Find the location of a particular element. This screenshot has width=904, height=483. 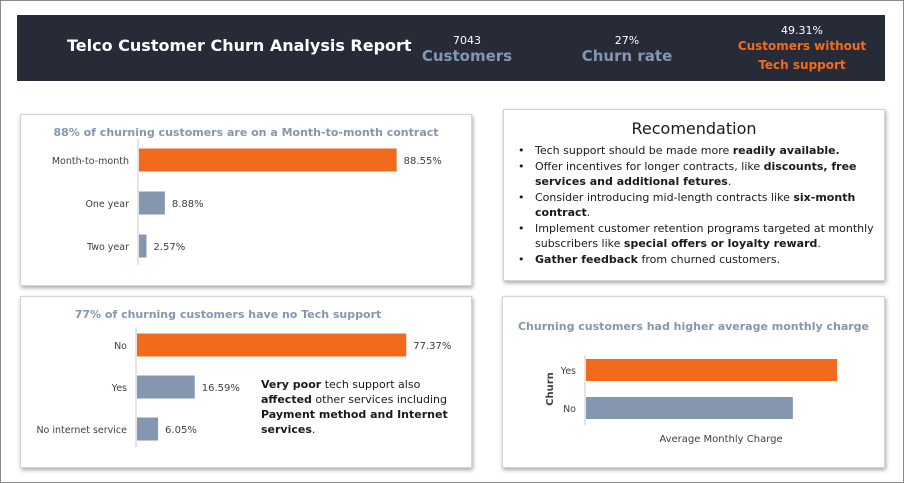

kpi-churn-rate-value: 27% is located at coordinates (627, 40).